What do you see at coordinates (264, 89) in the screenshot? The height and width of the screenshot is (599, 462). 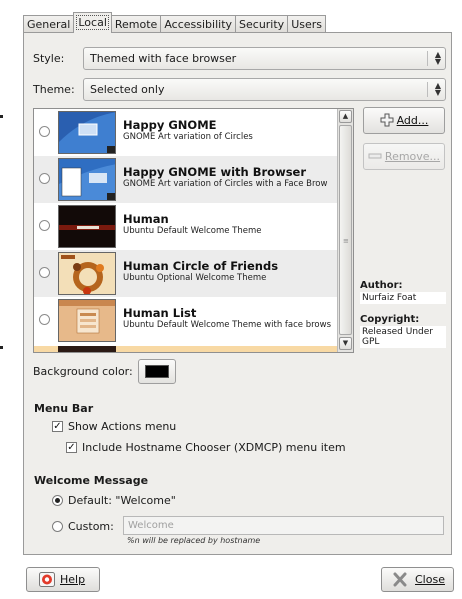 I see `theme-combo: Selected only ▲ ▼` at bounding box center [264, 89].